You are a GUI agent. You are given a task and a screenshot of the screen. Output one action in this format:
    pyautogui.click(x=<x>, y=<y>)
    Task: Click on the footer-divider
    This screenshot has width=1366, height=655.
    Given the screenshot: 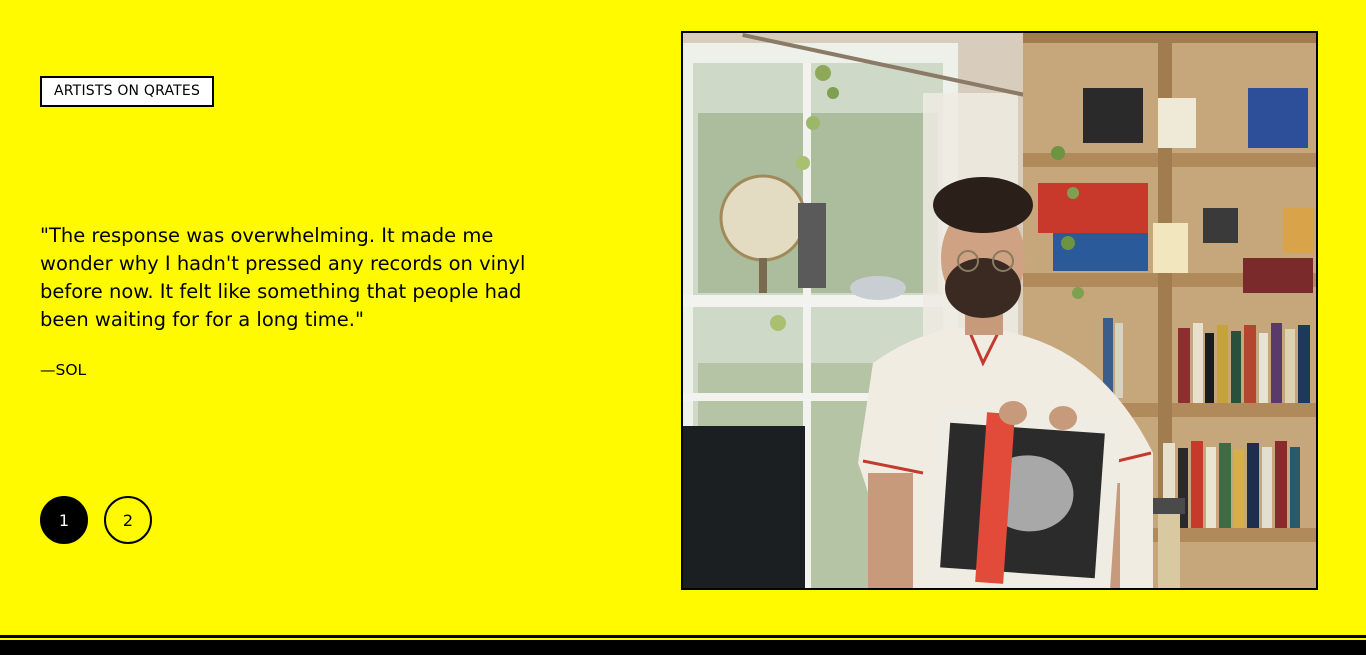 What is the action you would take?
    pyautogui.click(x=683, y=636)
    